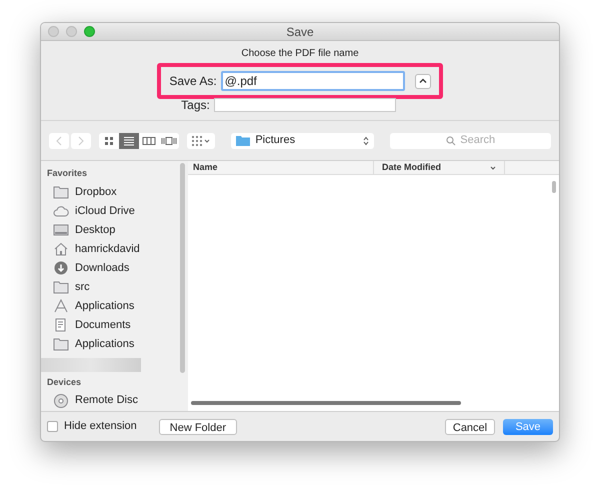 The image size is (600, 501). I want to click on sidebar-item: src, so click(117, 287).